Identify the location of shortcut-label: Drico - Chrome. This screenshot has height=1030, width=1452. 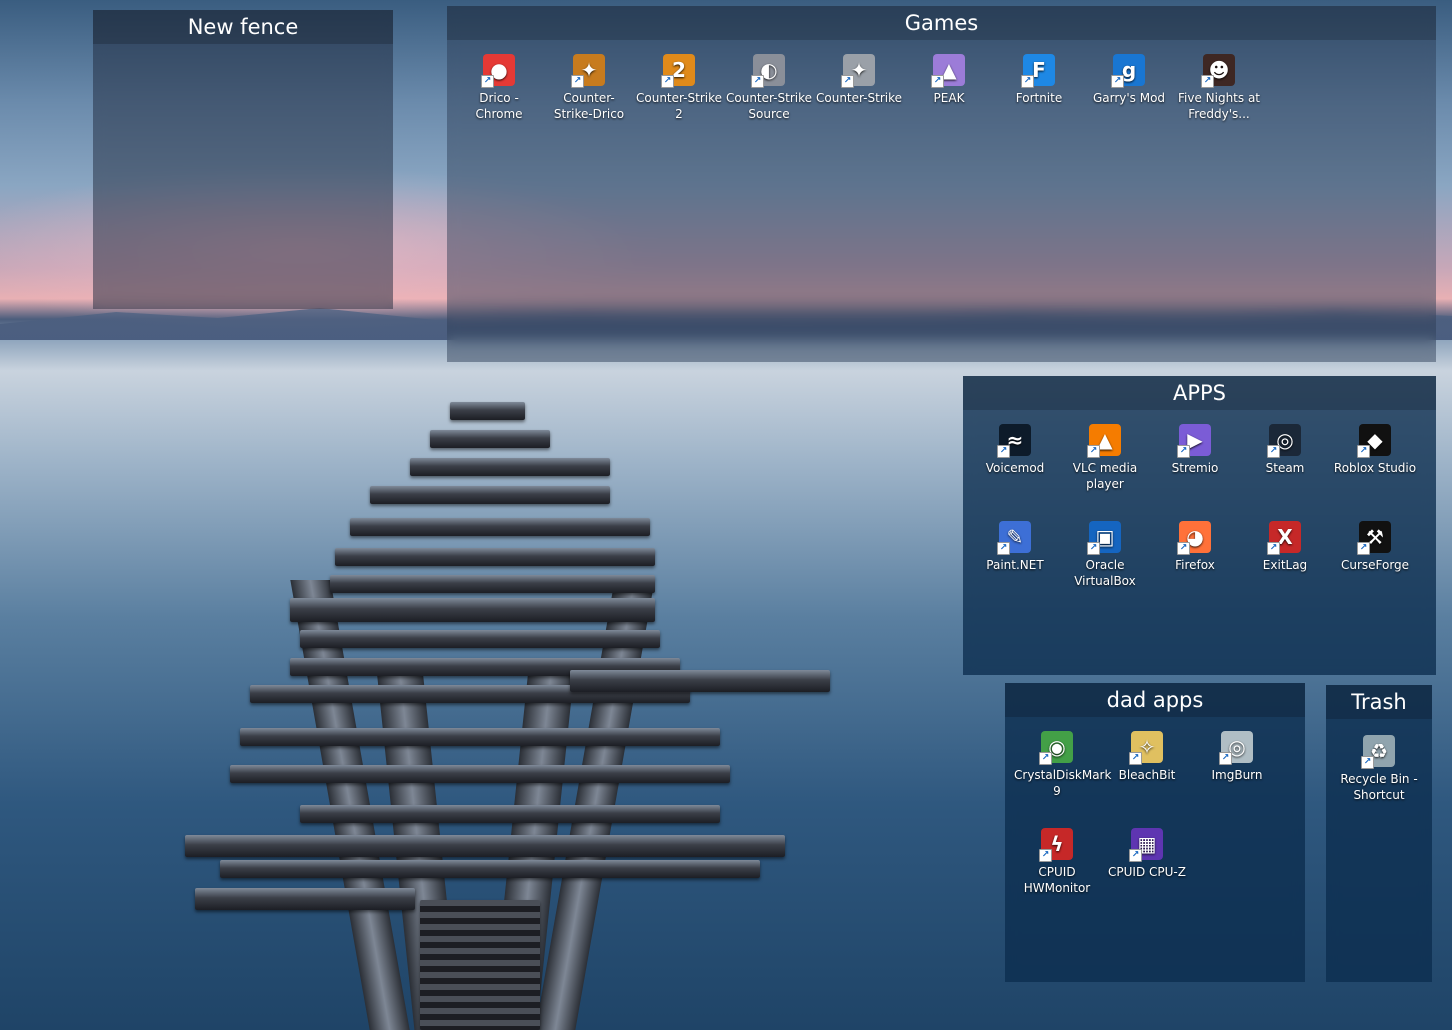
(499, 106).